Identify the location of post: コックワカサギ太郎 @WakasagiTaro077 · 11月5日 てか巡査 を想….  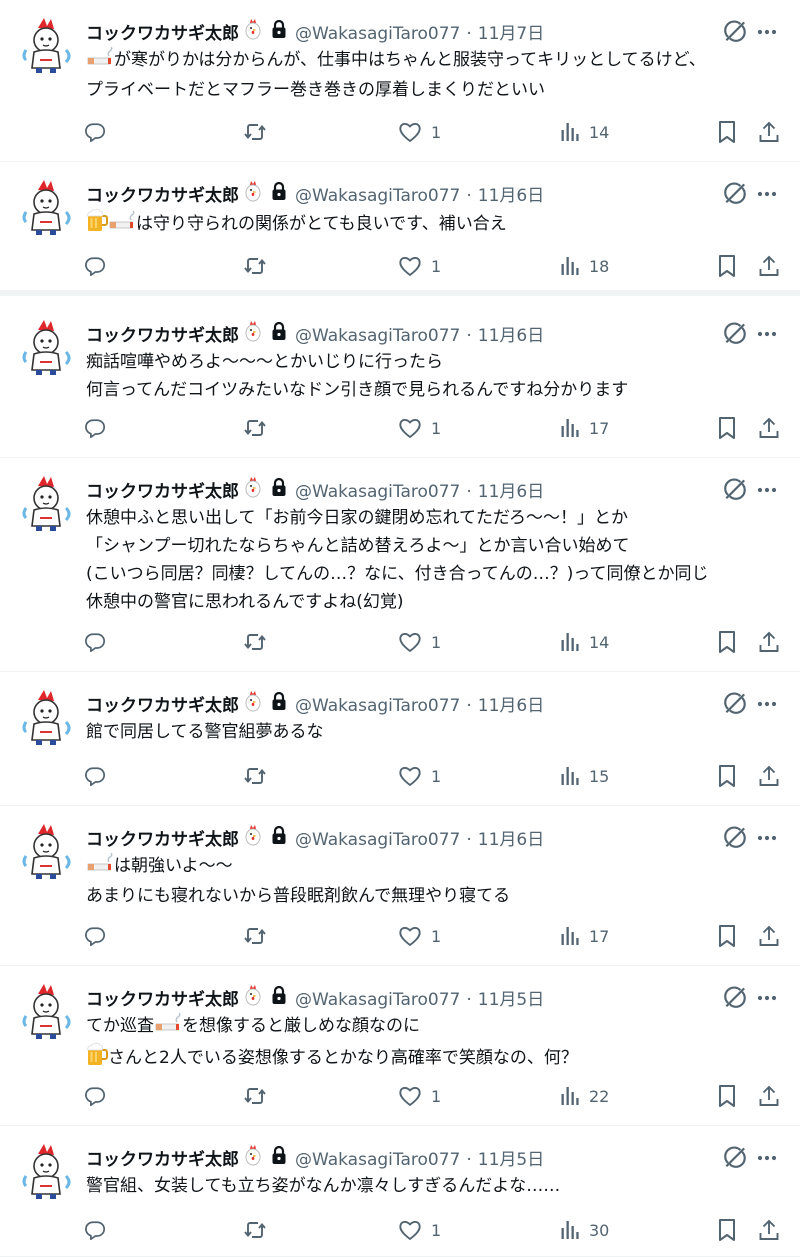
(400, 1046).